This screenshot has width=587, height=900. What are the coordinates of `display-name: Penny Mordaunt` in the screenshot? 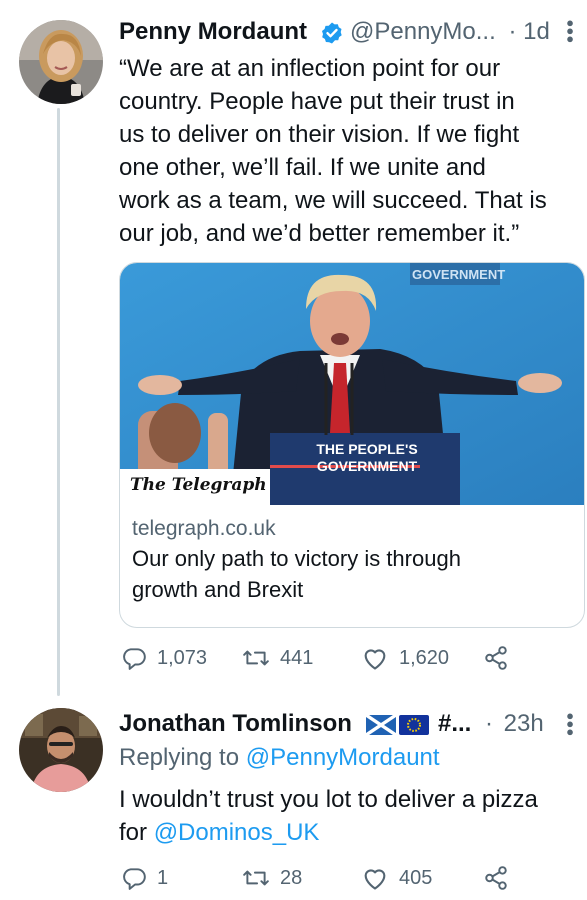 It's located at (213, 32).